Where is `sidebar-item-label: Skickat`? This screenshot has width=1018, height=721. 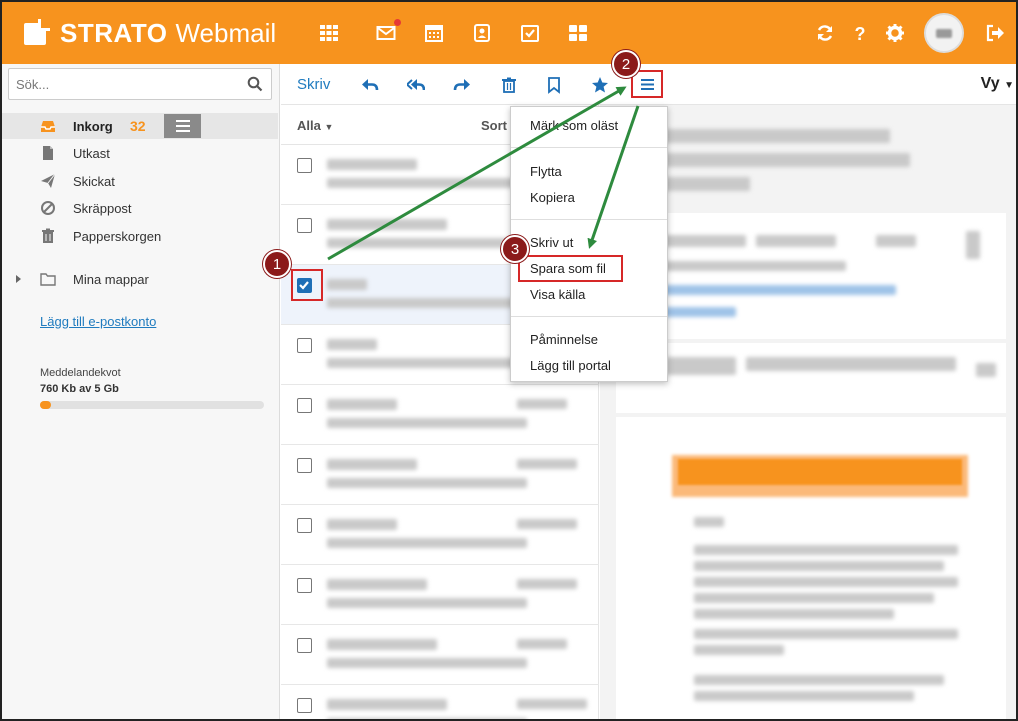 sidebar-item-label: Skickat is located at coordinates (94, 181).